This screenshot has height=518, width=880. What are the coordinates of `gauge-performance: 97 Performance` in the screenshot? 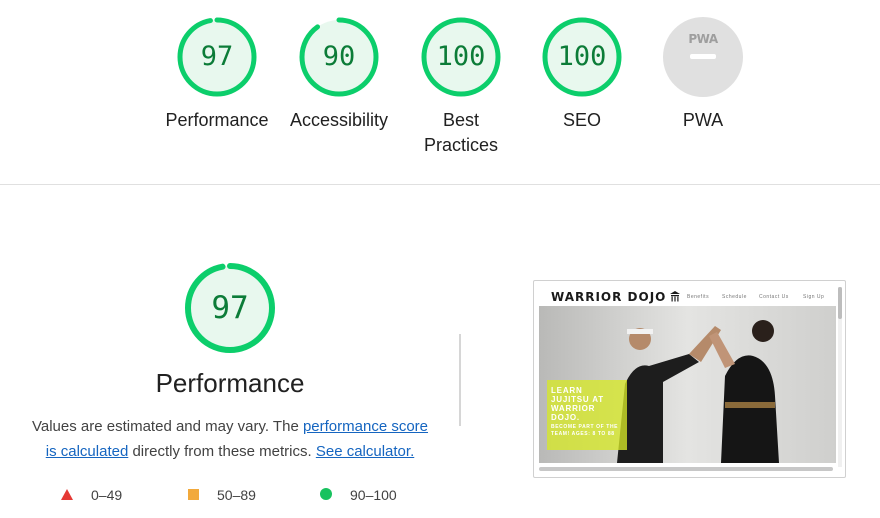 It's located at (217, 74).